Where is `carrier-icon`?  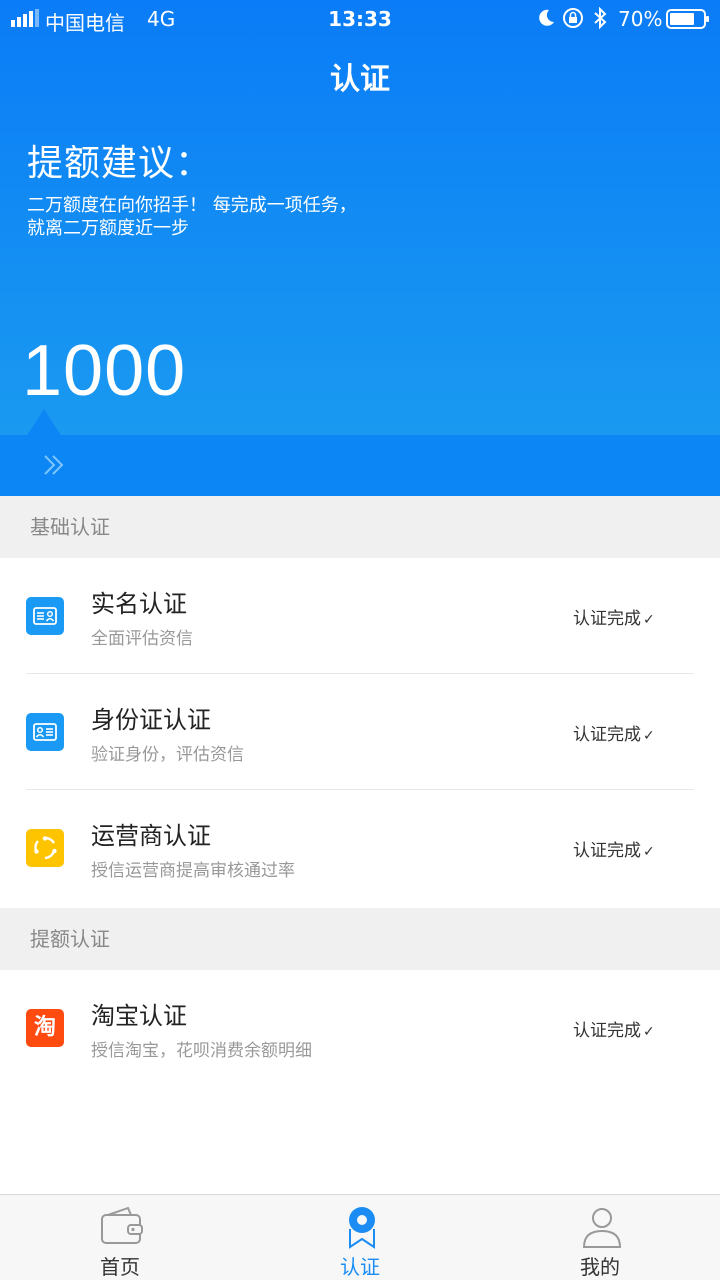 carrier-icon is located at coordinates (45, 848).